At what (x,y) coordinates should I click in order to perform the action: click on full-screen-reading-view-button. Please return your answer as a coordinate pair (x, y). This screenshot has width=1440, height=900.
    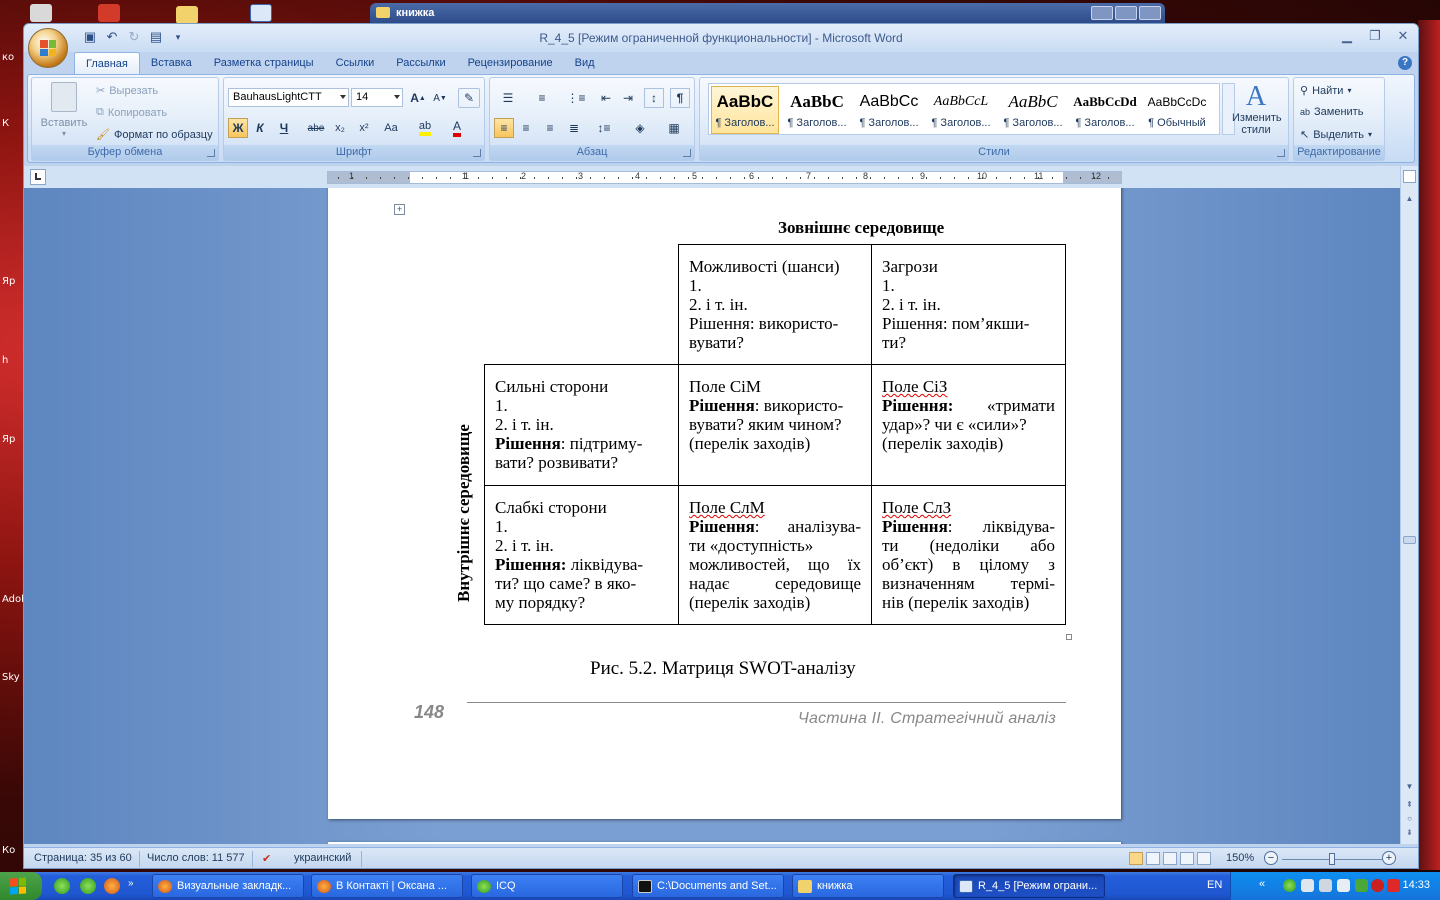
    Looking at the image, I should click on (1153, 858).